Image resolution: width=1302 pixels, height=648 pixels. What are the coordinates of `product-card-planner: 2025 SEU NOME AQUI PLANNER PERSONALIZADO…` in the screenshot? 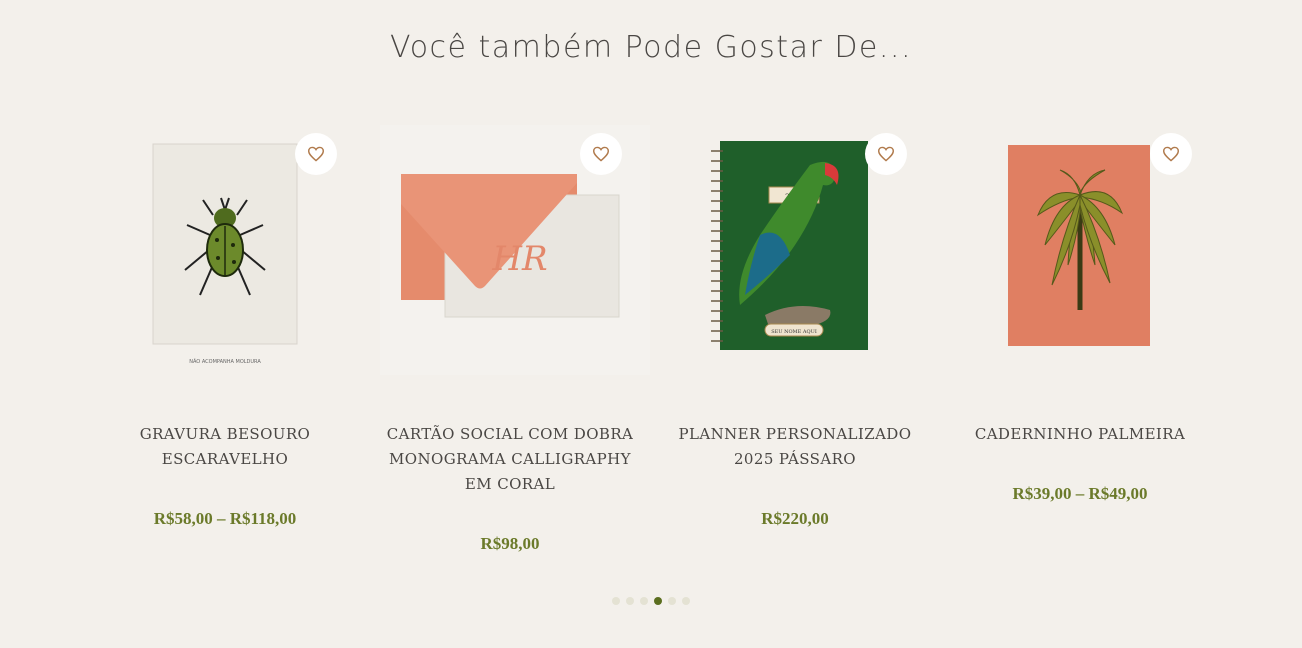 It's located at (800, 345).